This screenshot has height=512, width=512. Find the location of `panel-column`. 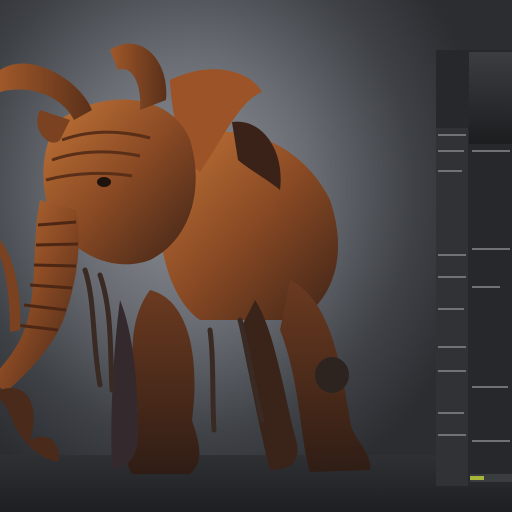

panel-column is located at coordinates (452, 307).